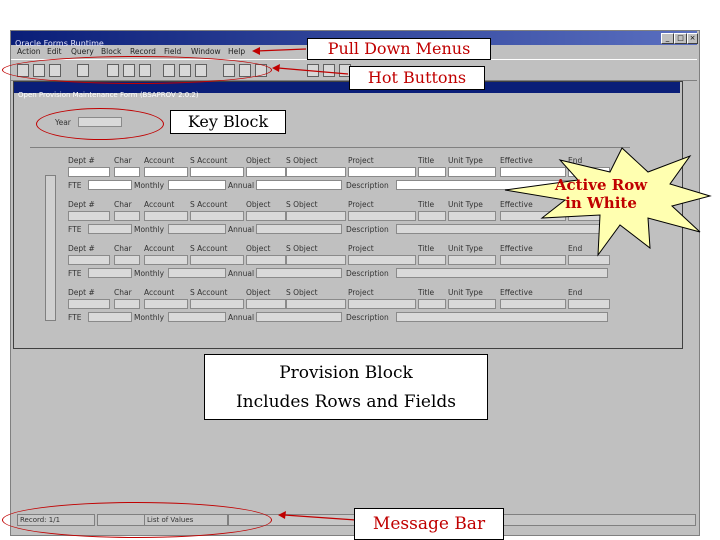  I want to click on hot-buttons-highlight, so click(137, 70).